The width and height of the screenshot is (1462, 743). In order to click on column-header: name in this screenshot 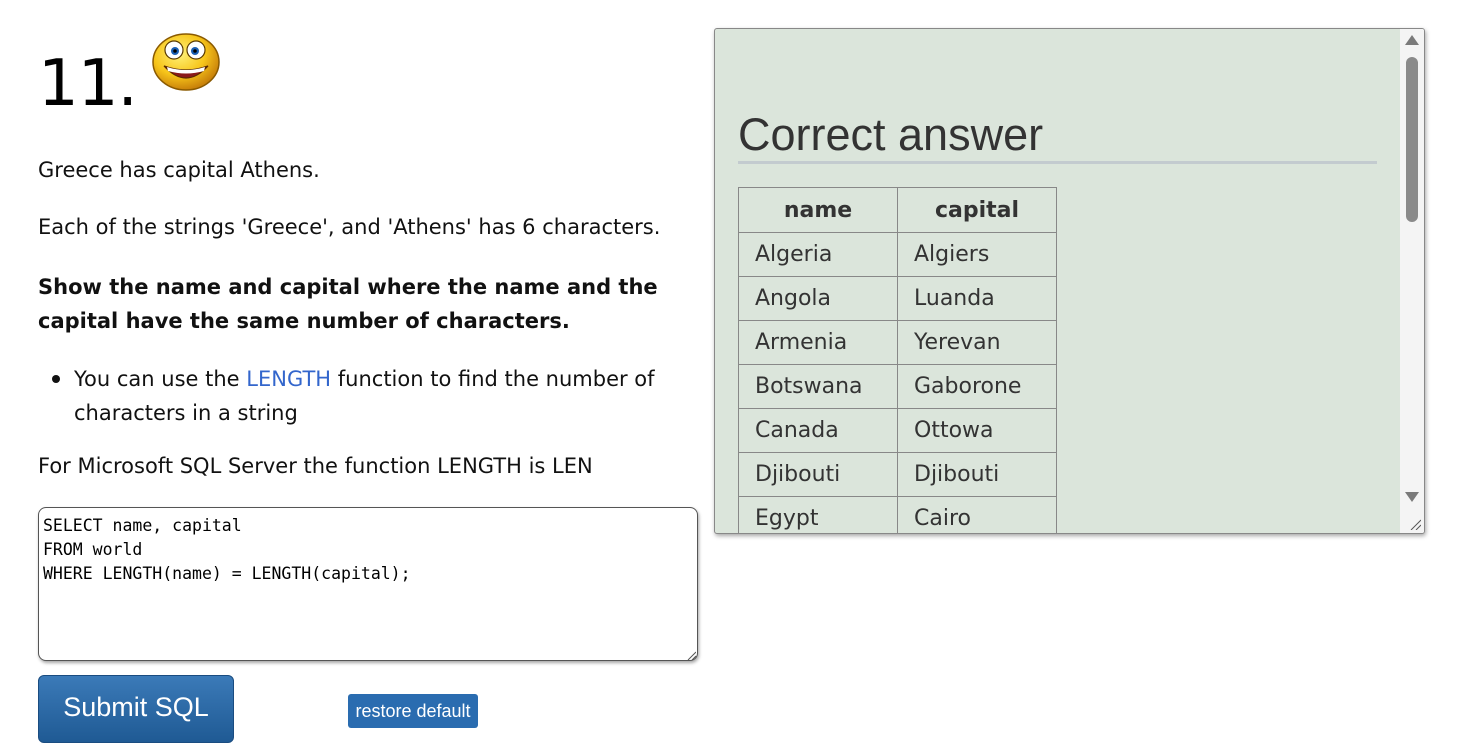, I will do `click(818, 210)`.